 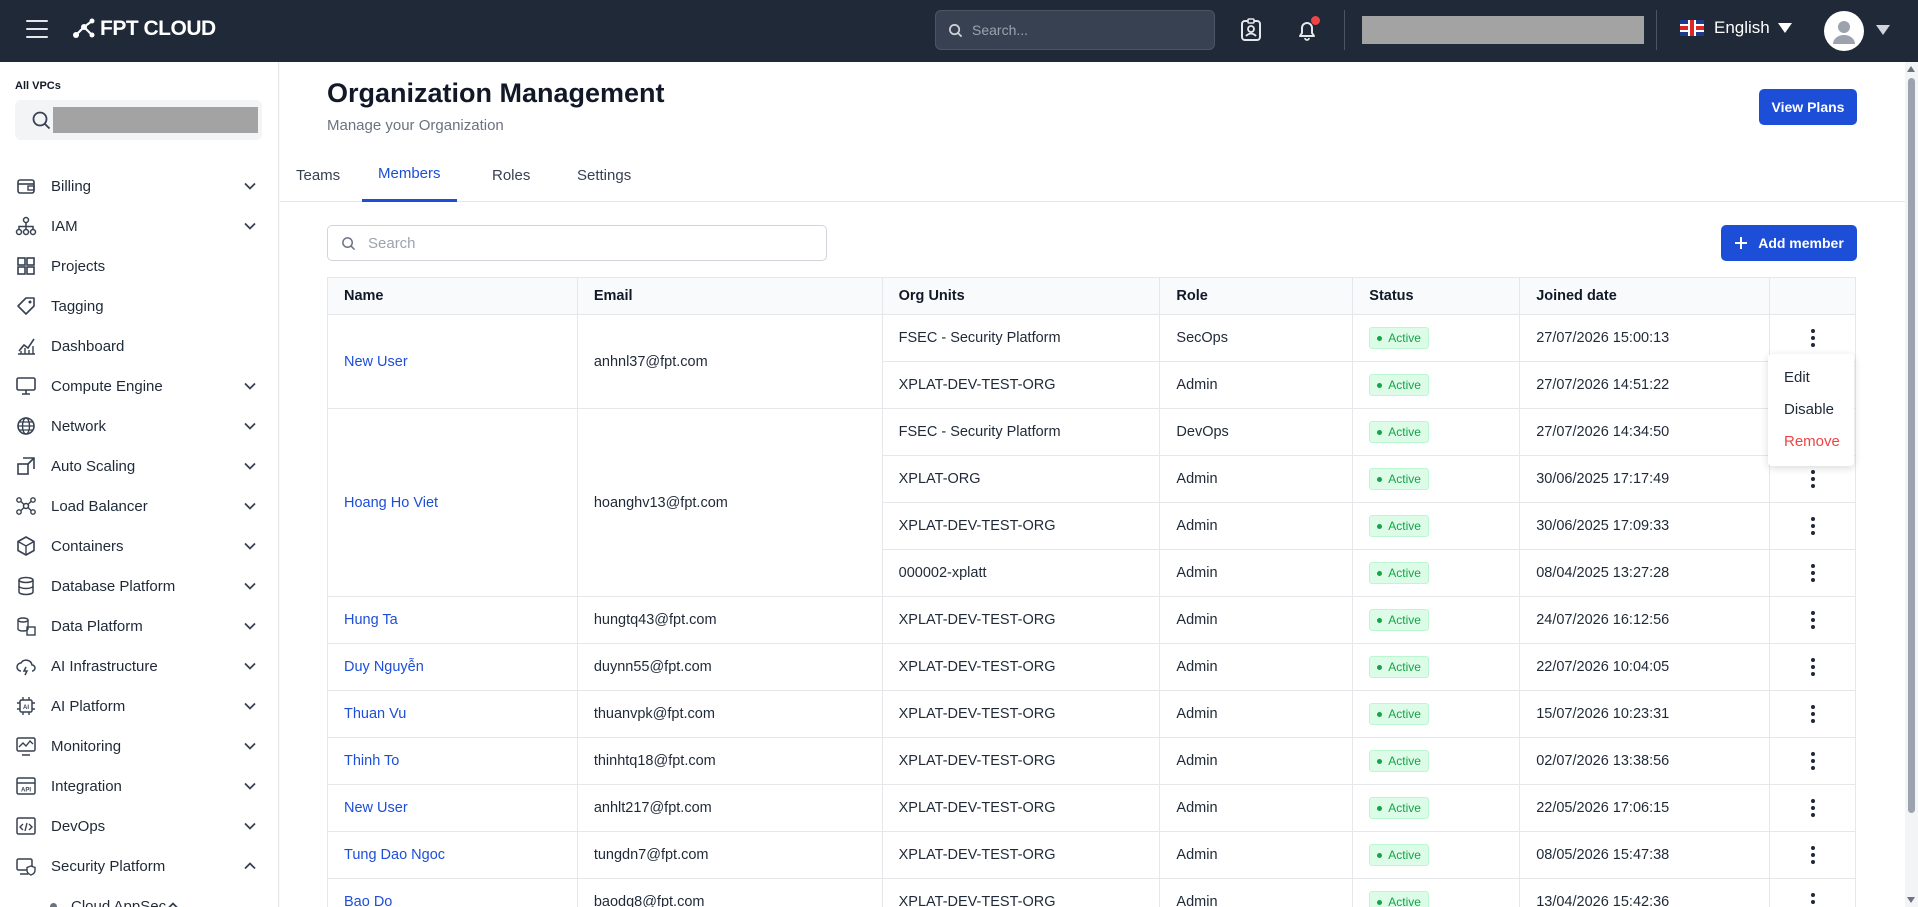 What do you see at coordinates (394, 855) in the screenshot?
I see `member-name-link: Tung Dao Ngoc` at bounding box center [394, 855].